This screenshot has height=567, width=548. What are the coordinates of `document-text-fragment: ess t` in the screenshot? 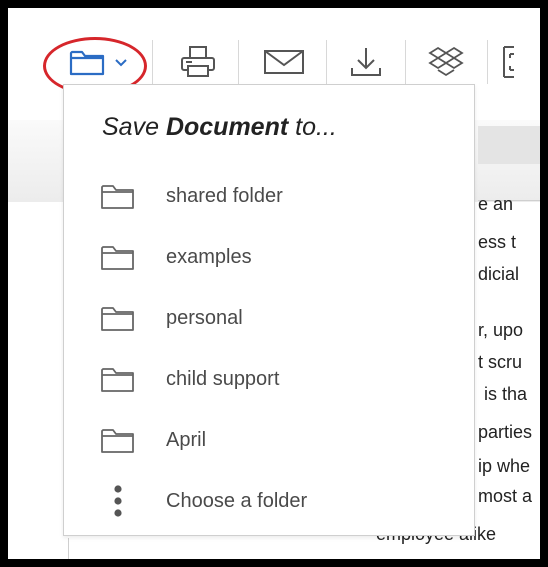 It's located at (497, 242).